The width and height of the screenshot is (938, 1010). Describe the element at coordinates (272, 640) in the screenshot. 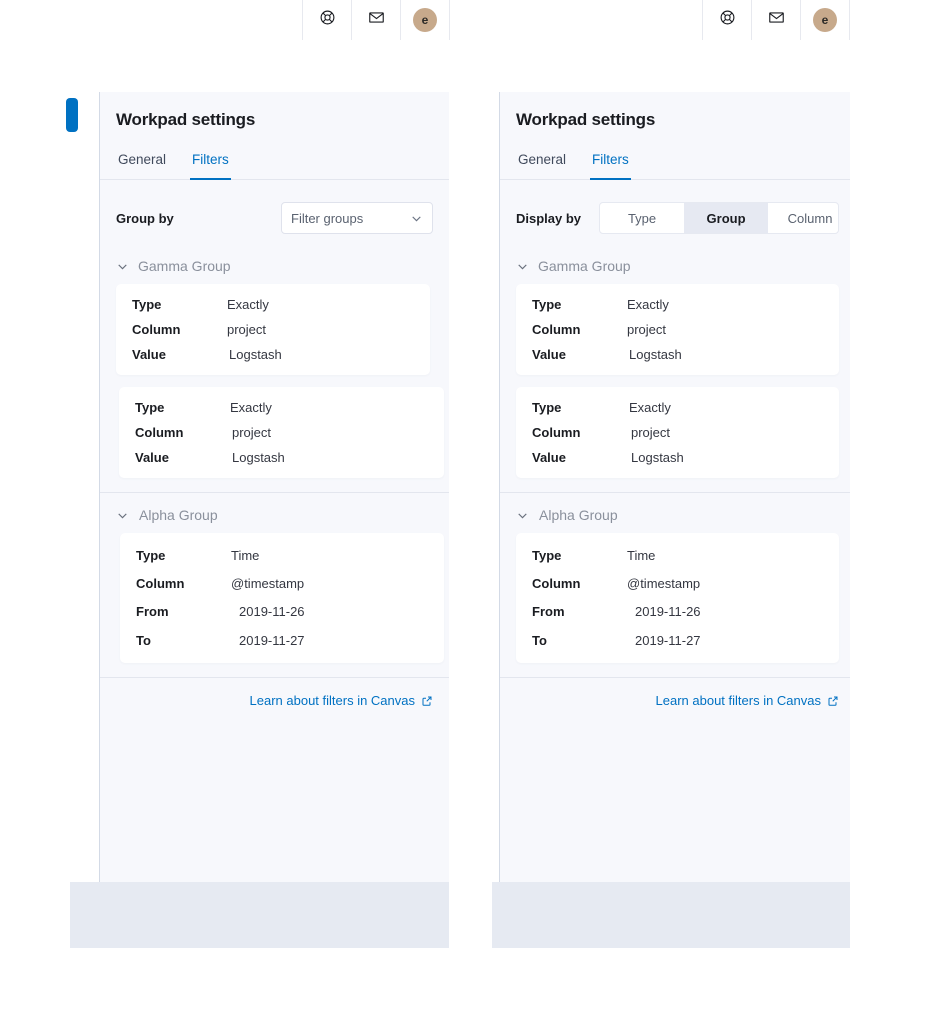

I see `filter-value: 2019-11-27` at that location.